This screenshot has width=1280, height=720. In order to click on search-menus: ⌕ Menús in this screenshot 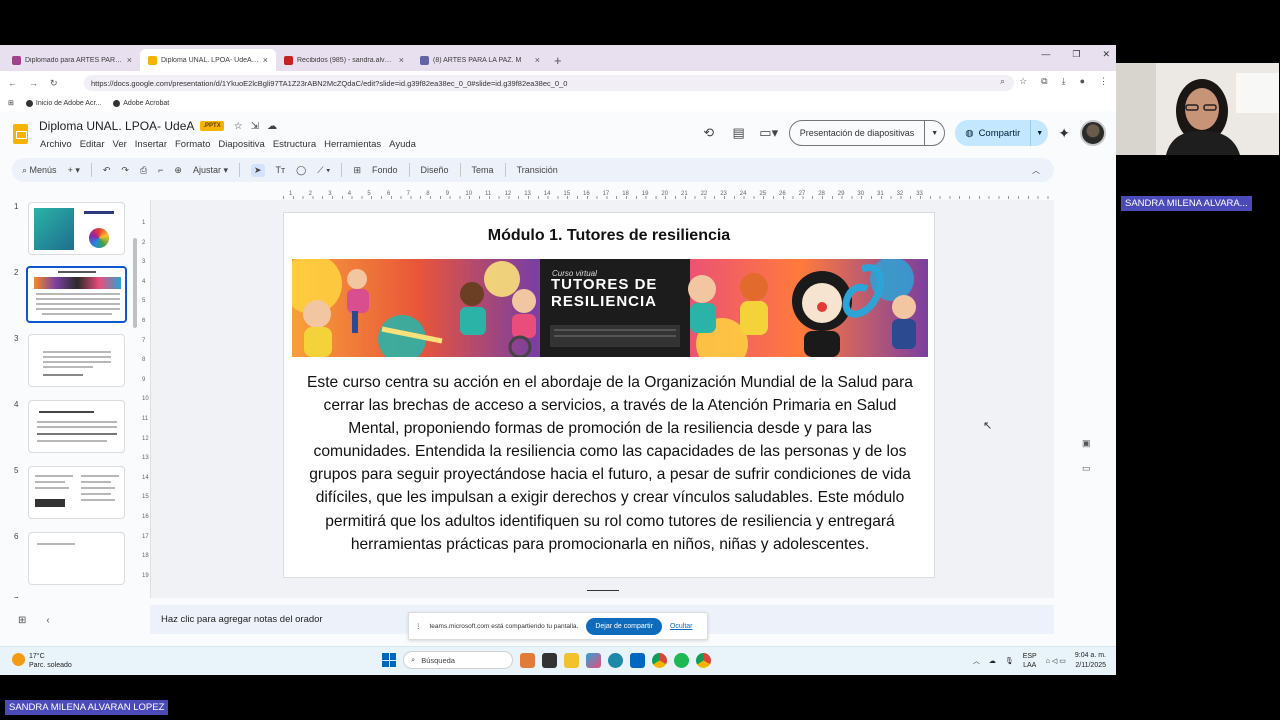, I will do `click(39, 170)`.